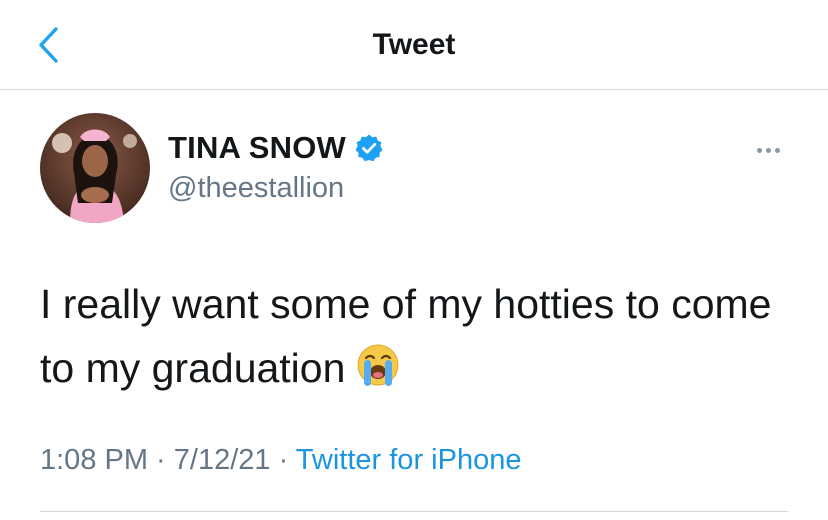 This screenshot has height=520, width=828. I want to click on author-handle: @theestallion, so click(256, 188).